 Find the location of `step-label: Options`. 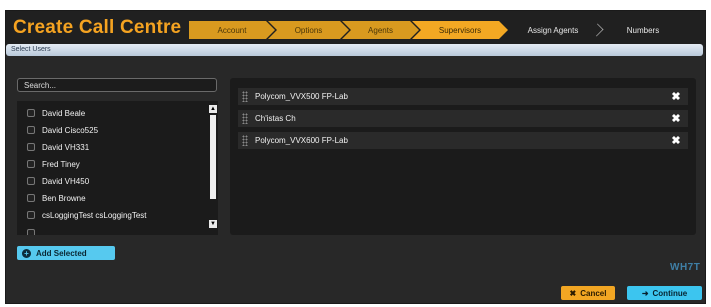

step-label: Options is located at coordinates (308, 30).